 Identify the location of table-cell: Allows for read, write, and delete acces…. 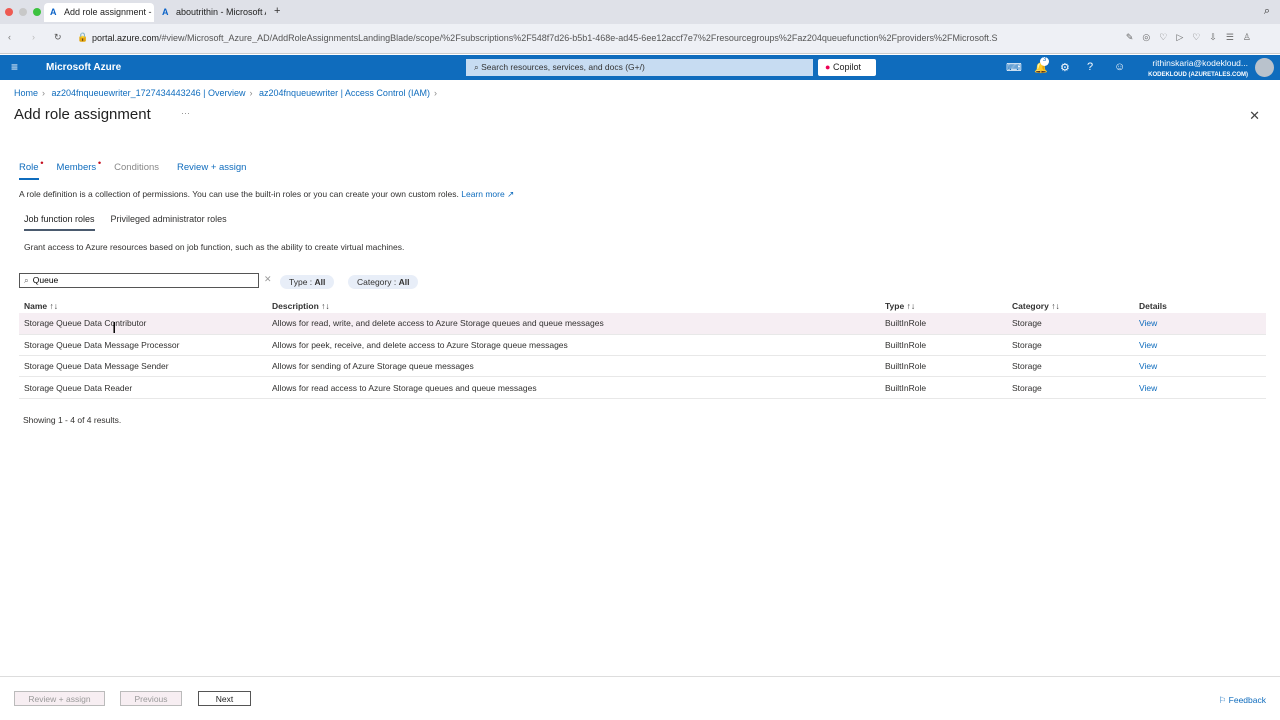
(573, 324).